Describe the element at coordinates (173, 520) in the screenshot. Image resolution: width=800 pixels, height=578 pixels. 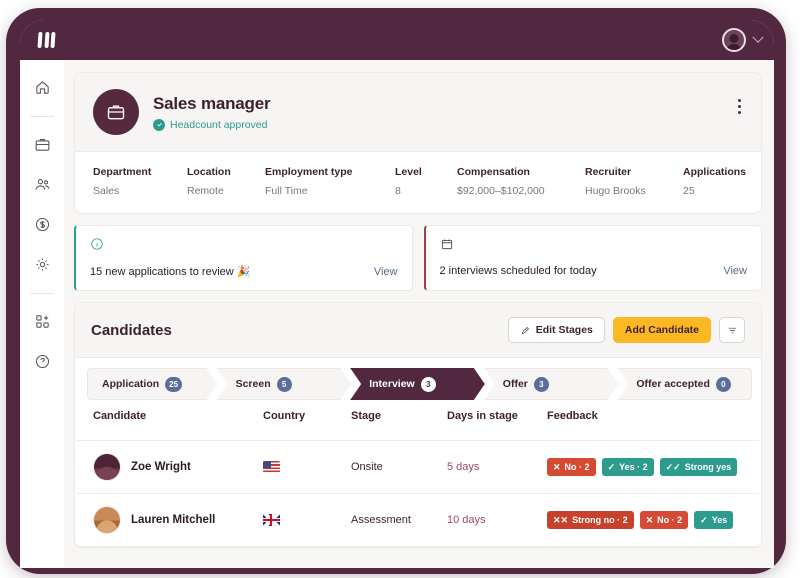
I see `candidate-name: Lauren Mitchell` at that location.